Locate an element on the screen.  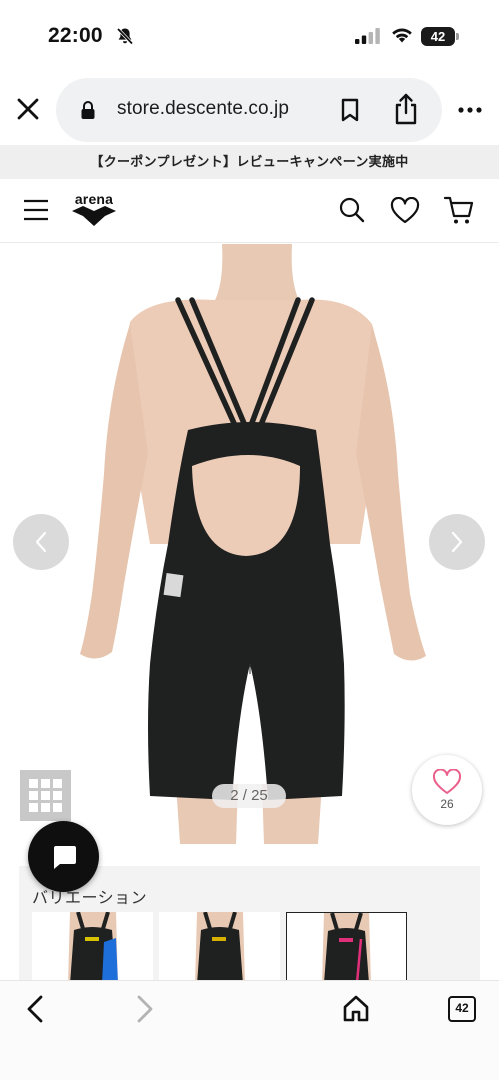
chevron-left-icon is located at coordinates (41, 542).